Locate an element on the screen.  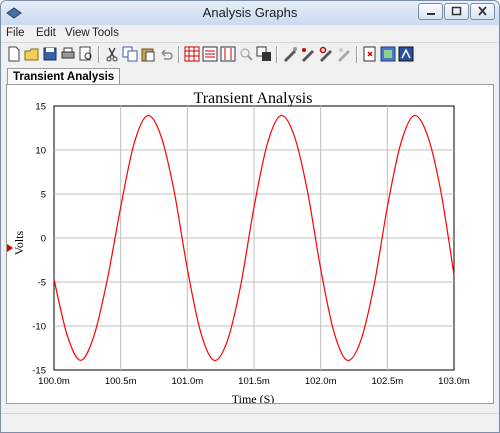
export-mathcad-icon is located at coordinates (388, 54).